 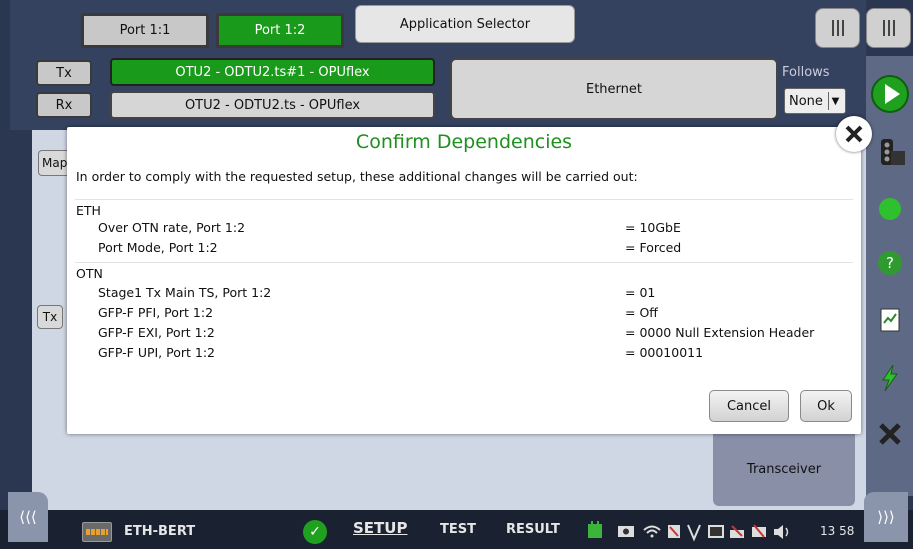 I want to click on wifi-icon, so click(x=652, y=531).